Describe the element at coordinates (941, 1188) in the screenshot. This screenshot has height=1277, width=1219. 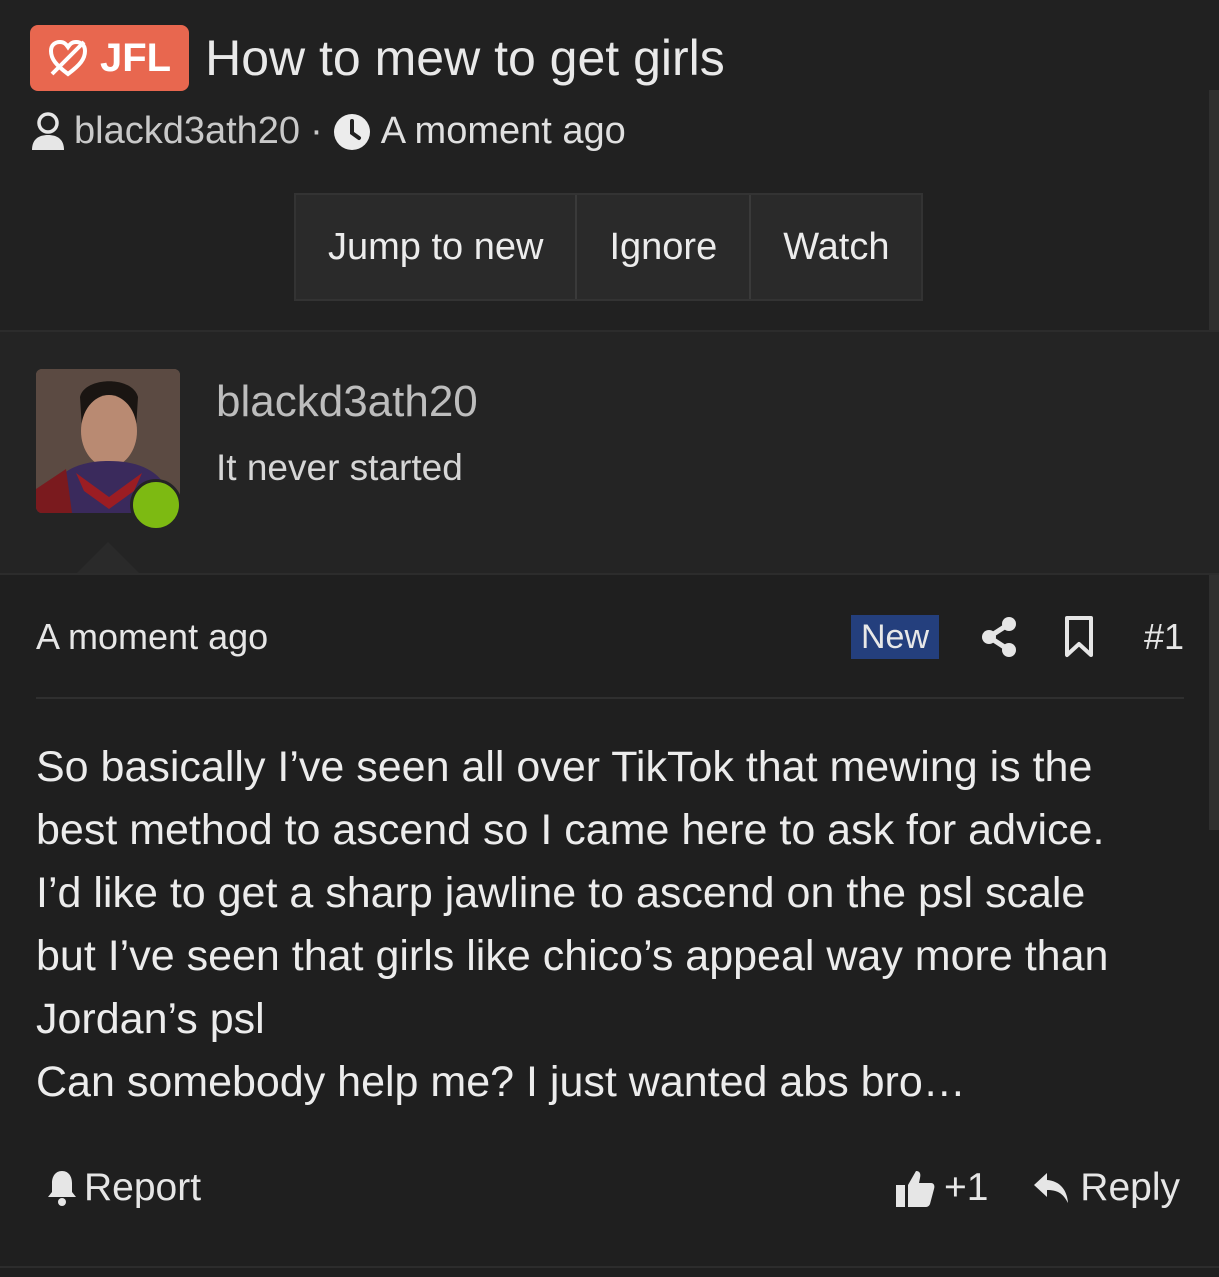
I see `like-button: +1` at that location.